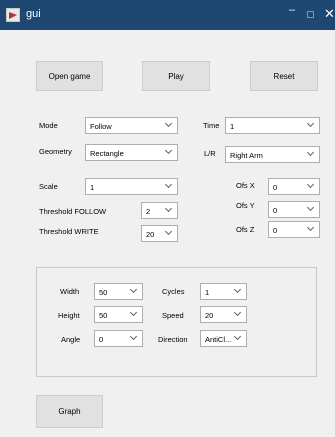 This screenshot has height=437, width=335. I want to click on width-label: Width, so click(70, 291).